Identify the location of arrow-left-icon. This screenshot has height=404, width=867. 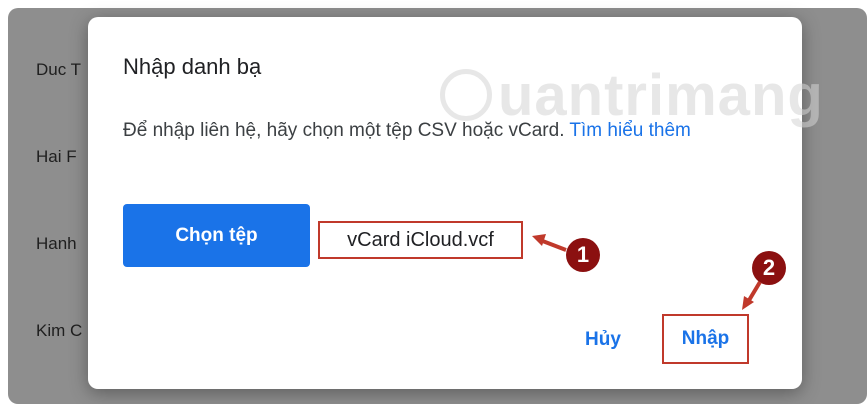
(549, 243).